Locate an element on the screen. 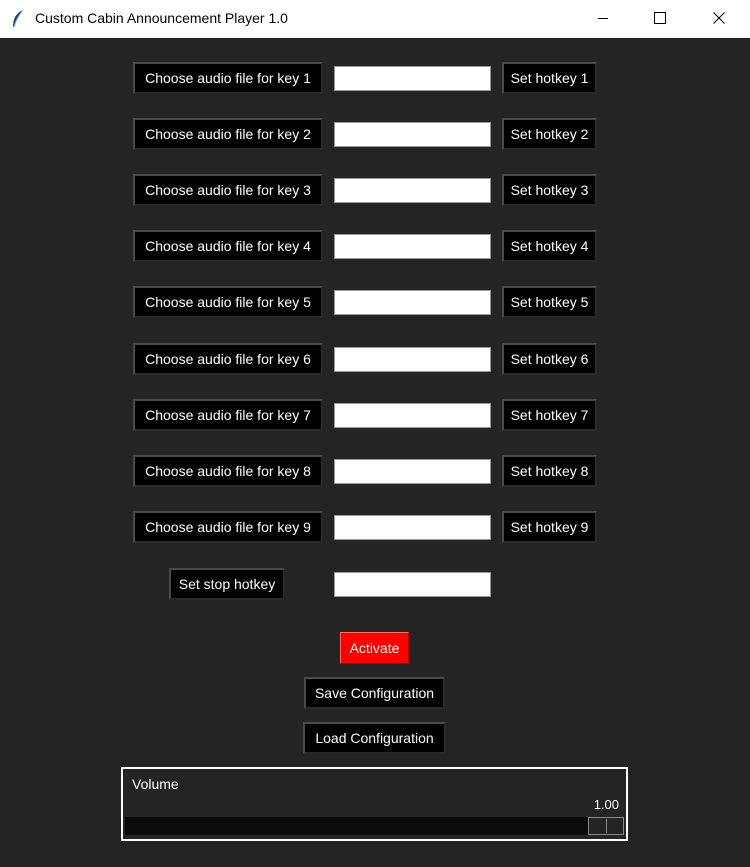 The image size is (750, 867). close-button is located at coordinates (719, 18).